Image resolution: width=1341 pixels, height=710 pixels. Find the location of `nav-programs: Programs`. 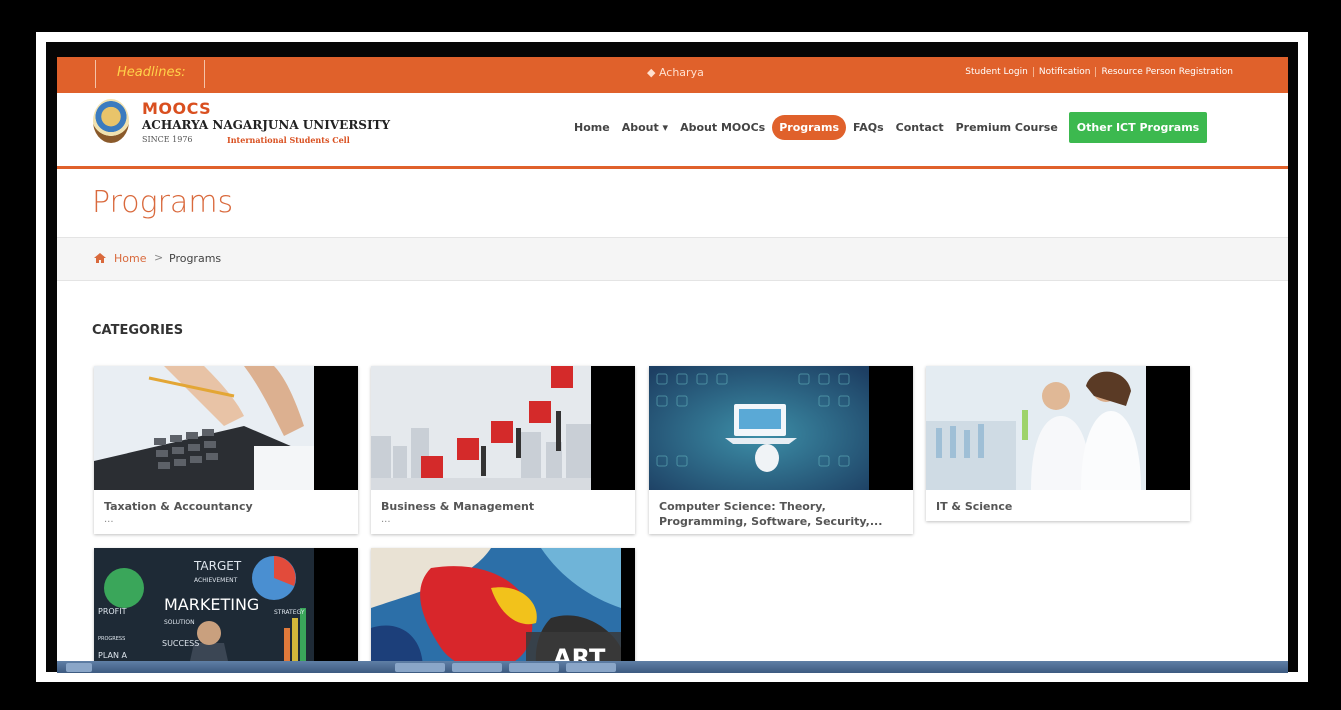

nav-programs: Programs is located at coordinates (809, 127).